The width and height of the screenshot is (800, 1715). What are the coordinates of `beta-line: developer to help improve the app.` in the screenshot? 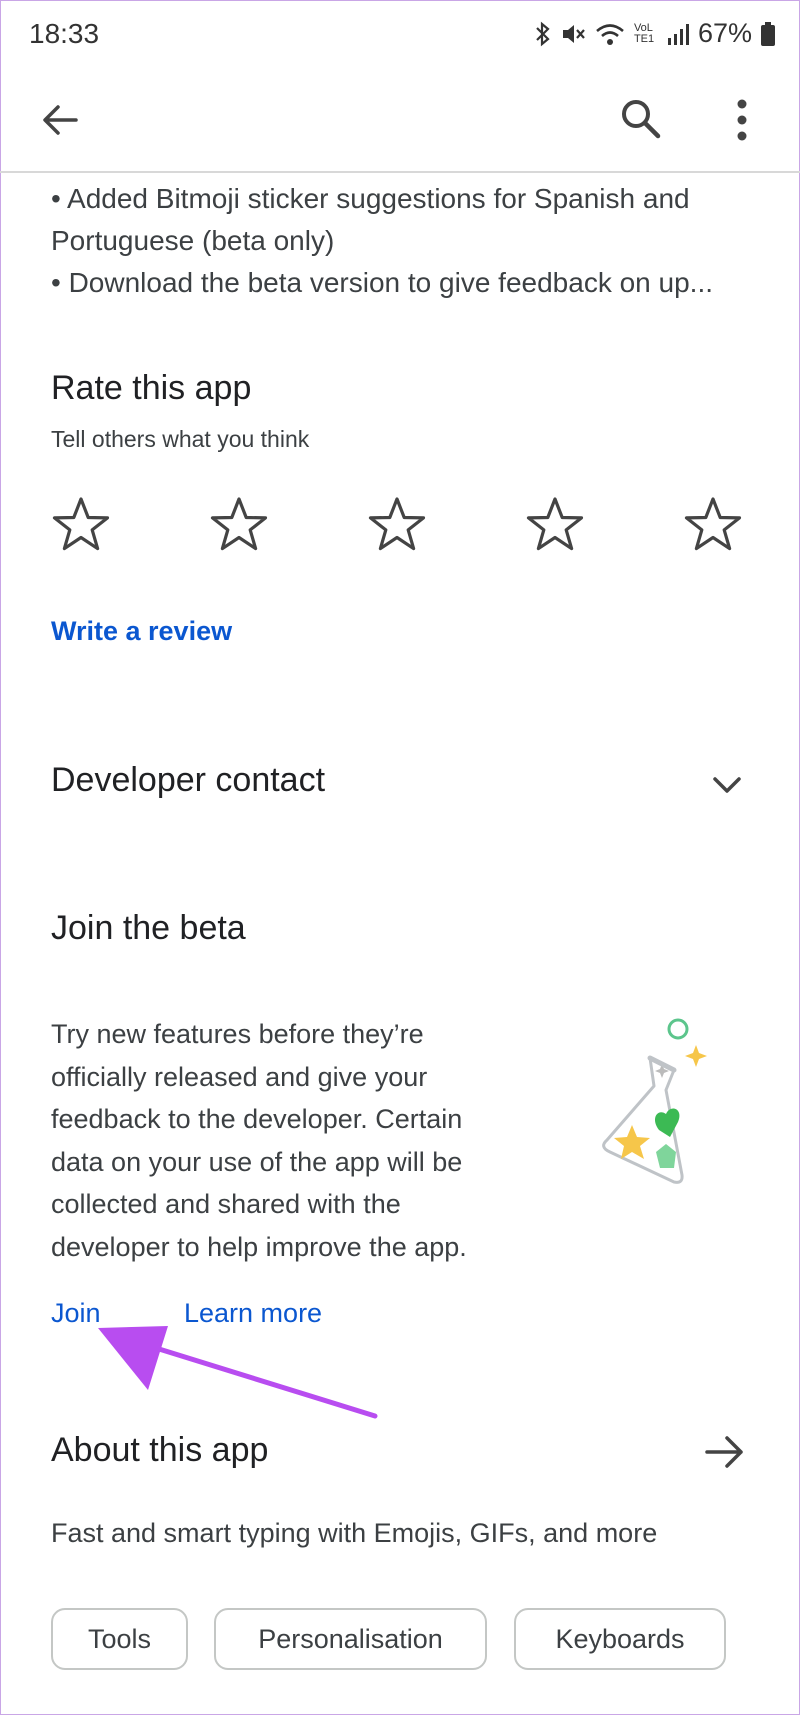 It's located at (259, 1246).